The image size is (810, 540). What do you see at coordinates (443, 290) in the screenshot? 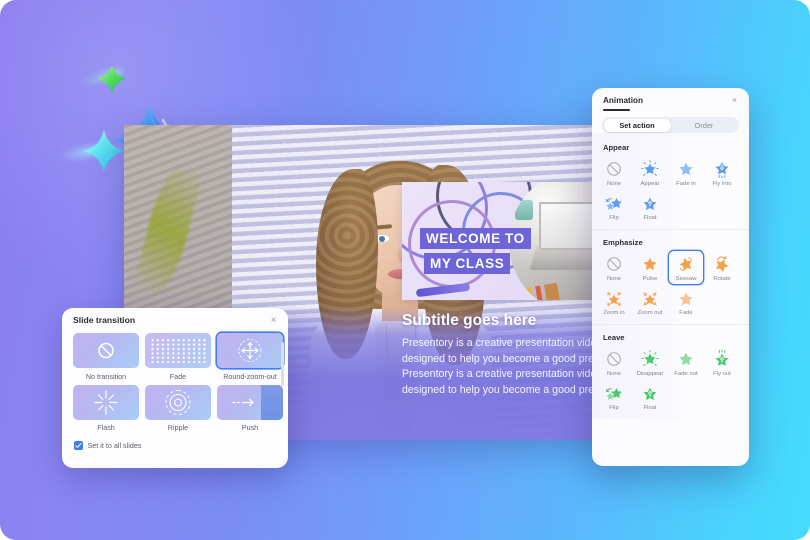
I see `decor-brushstroke` at bounding box center [443, 290].